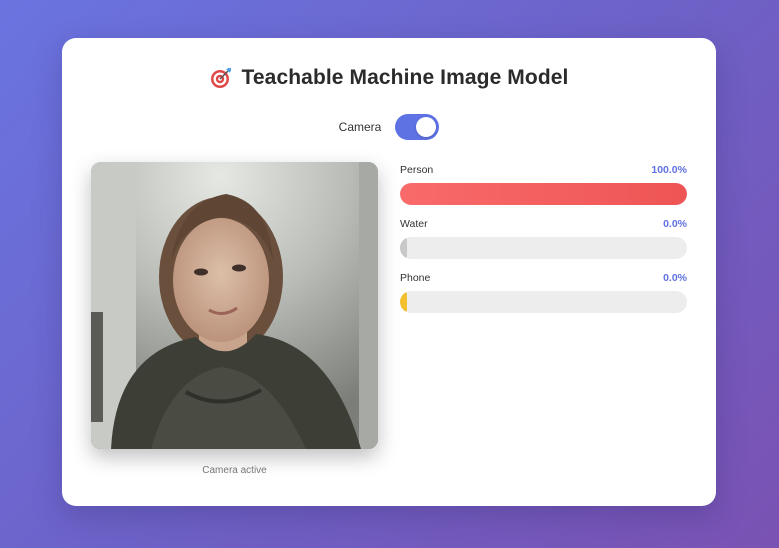 The width and height of the screenshot is (779, 548). I want to click on toggle-knob, so click(426, 127).